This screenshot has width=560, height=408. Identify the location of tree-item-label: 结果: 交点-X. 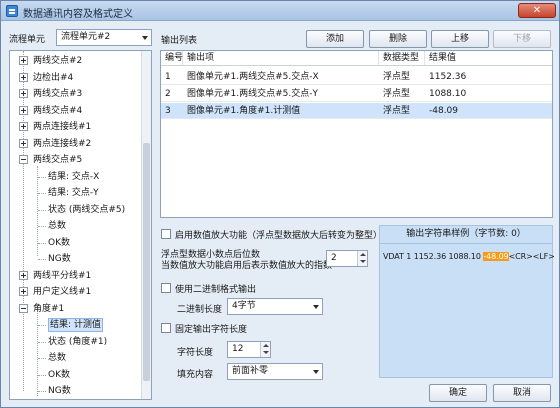
(74, 176).